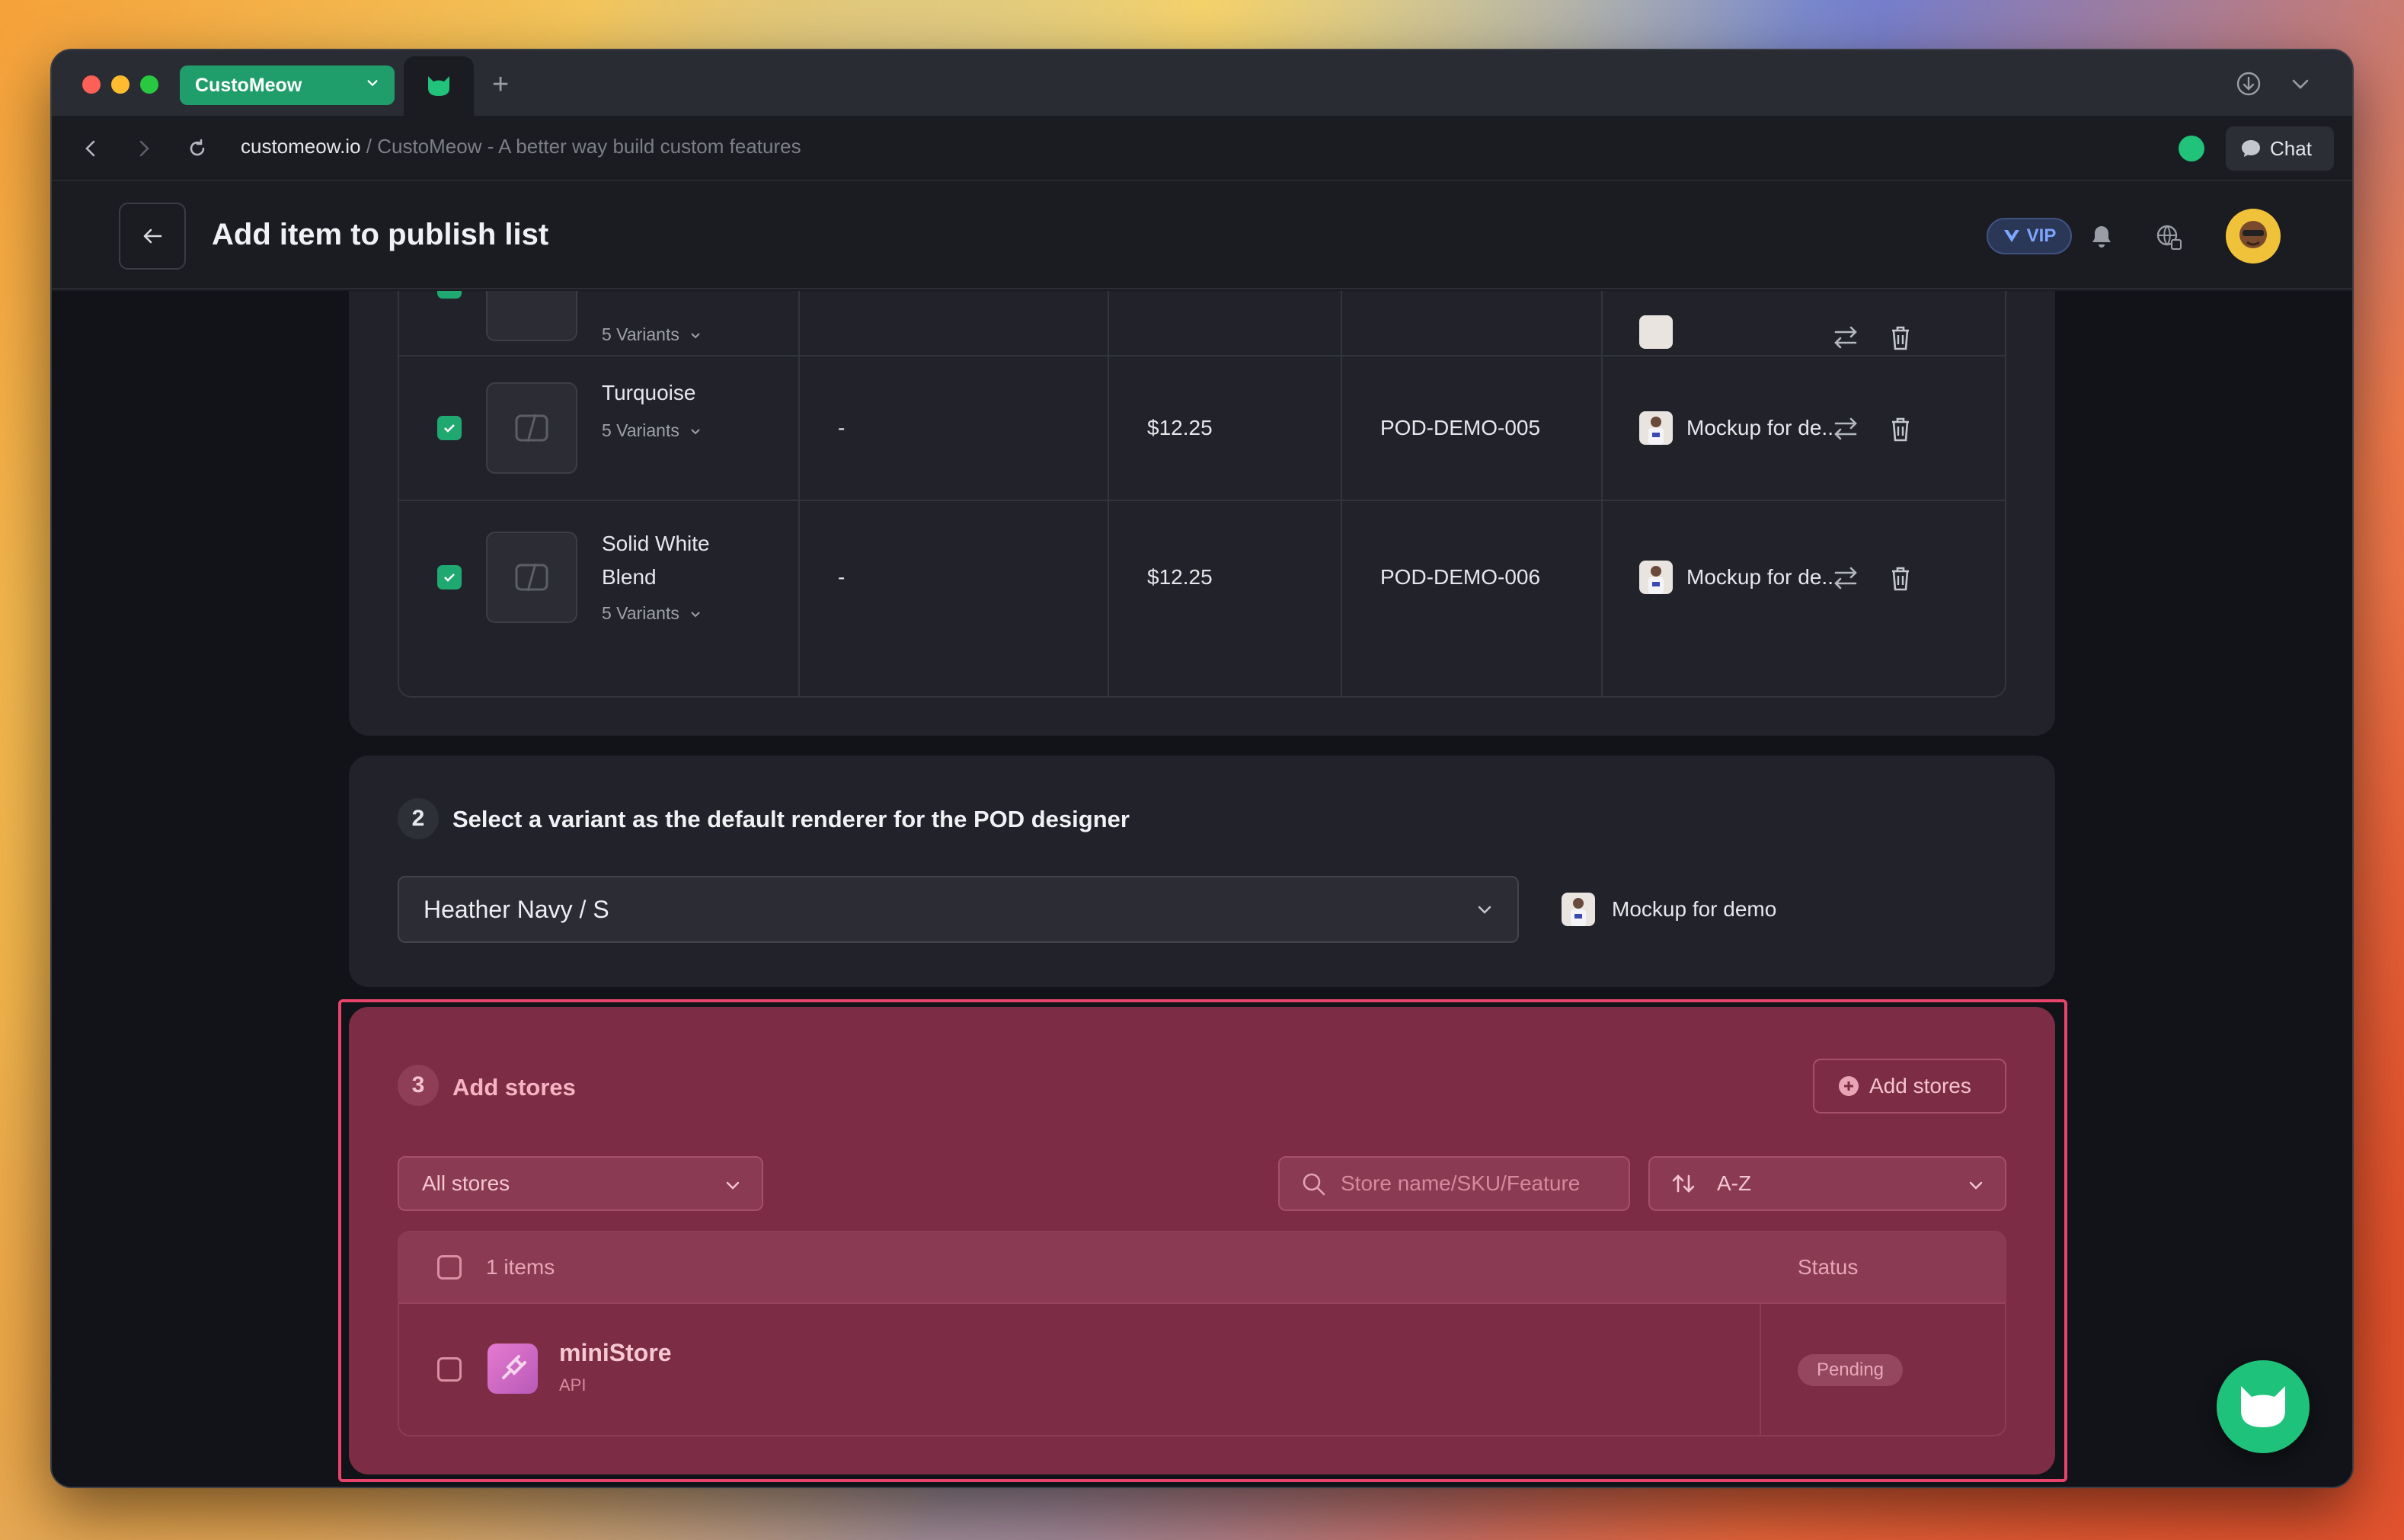 The image size is (2404, 1540). Describe the element at coordinates (1850, 1370) in the screenshot. I see `status-badge: Pending` at that location.